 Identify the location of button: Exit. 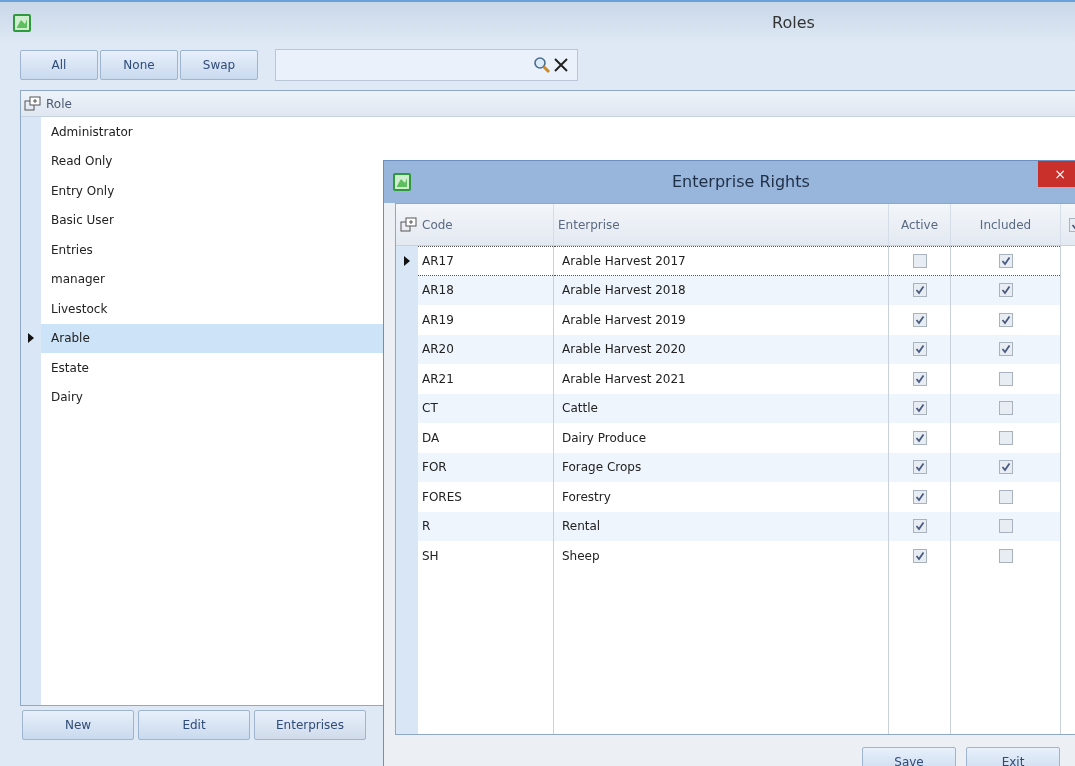
(1013, 756).